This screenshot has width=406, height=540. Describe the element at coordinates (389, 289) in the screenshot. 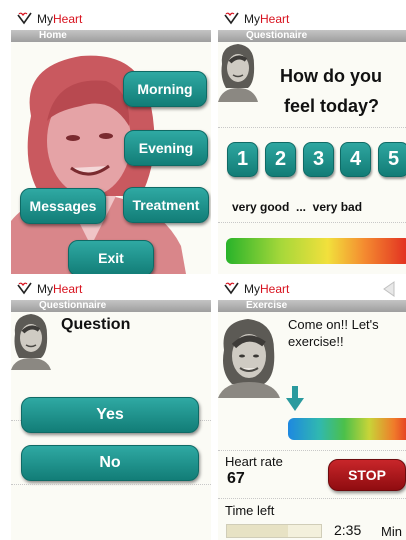

I see `back-arrow-icon` at that location.